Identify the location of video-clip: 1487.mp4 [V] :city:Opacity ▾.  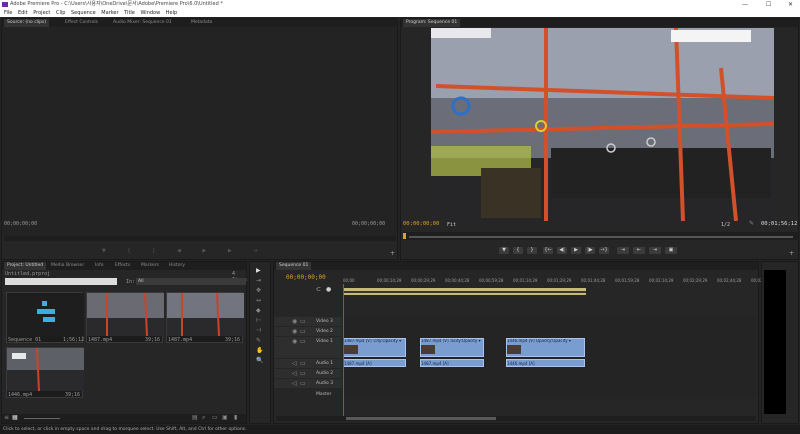
(374, 347).